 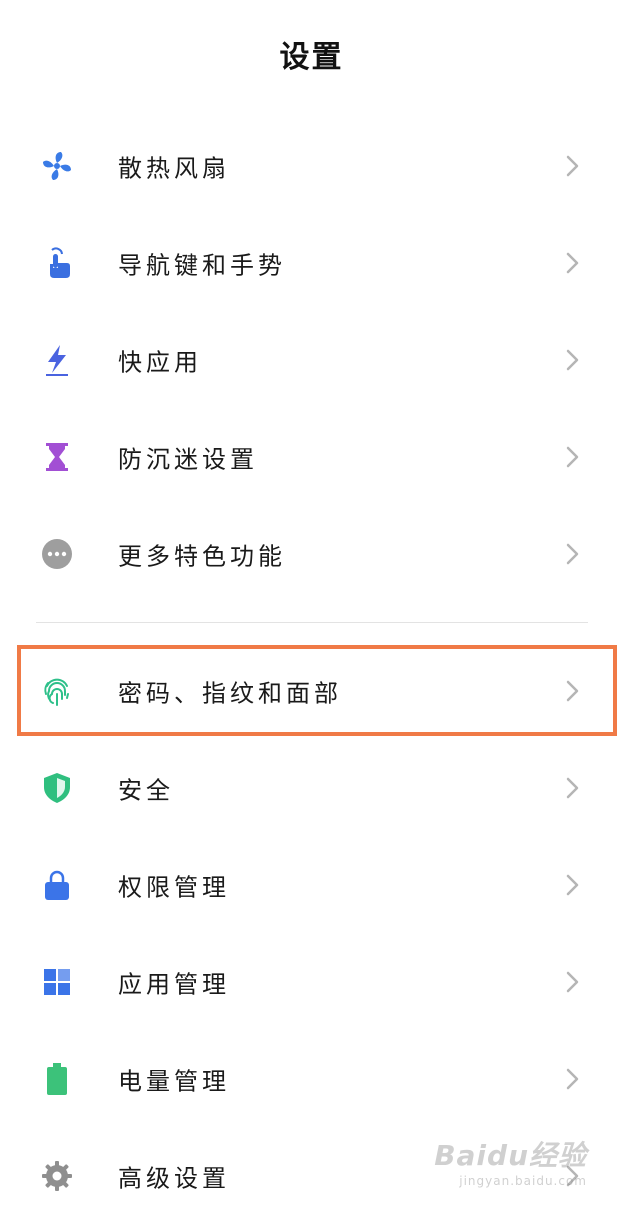 I want to click on settings-item-battery-management: 电量管理, so click(x=311, y=1078).